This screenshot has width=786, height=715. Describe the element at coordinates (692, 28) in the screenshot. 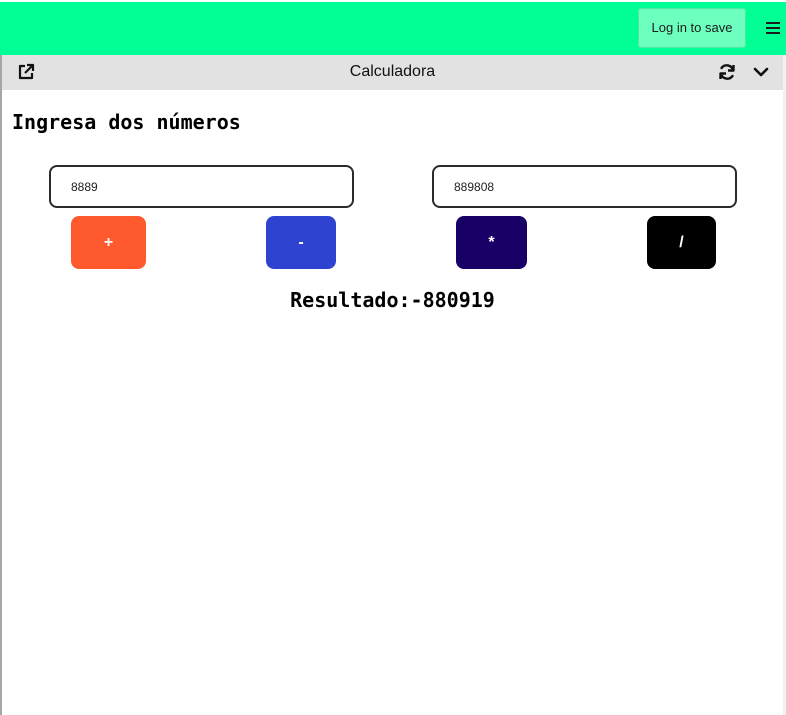

I see `login-button: Log in to save` at that location.